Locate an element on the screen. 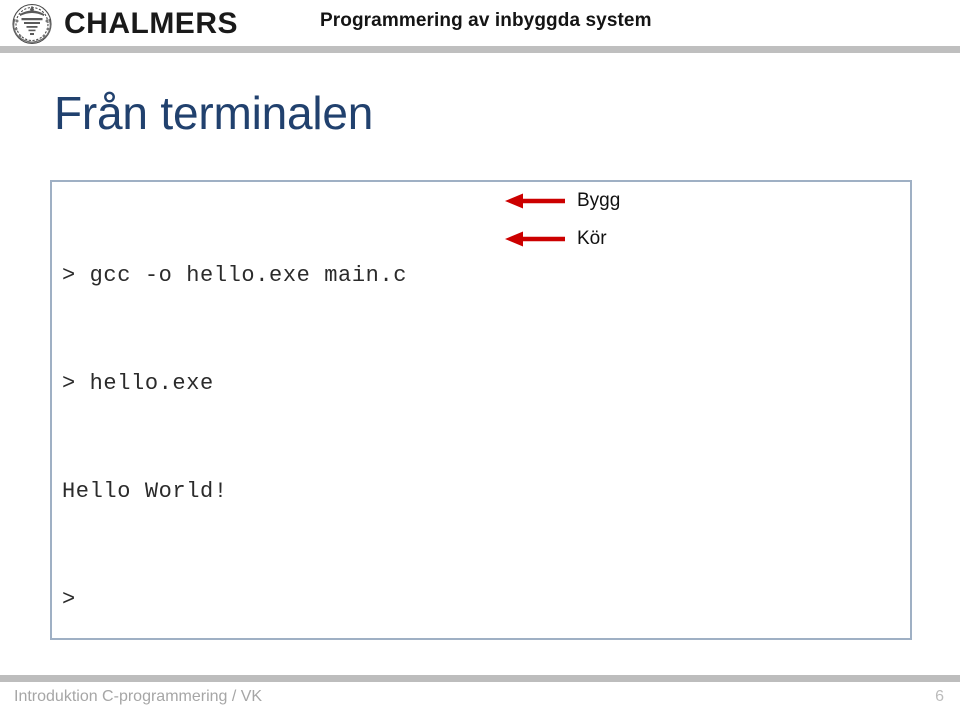 The image size is (960, 709). annotation-bygg: Bygg is located at coordinates (561, 201).